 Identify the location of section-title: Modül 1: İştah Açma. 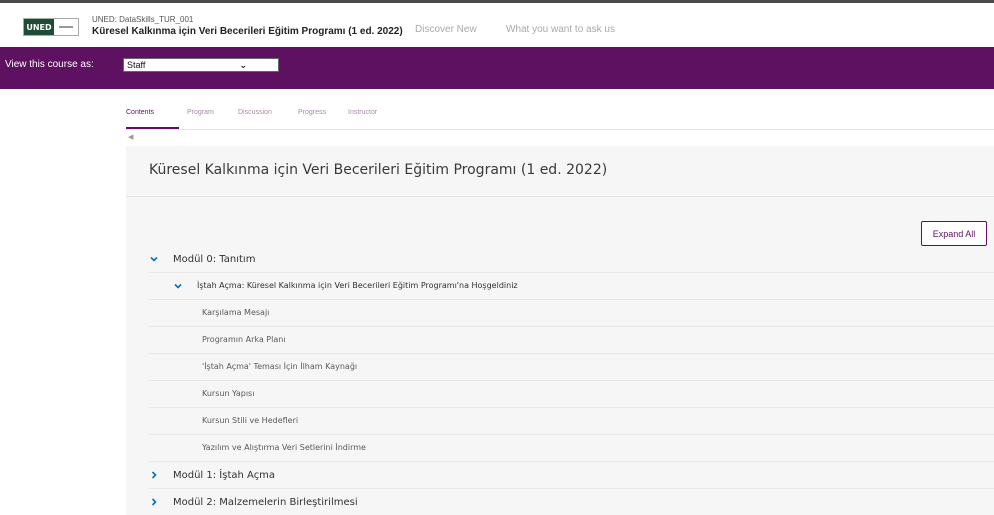
(224, 475).